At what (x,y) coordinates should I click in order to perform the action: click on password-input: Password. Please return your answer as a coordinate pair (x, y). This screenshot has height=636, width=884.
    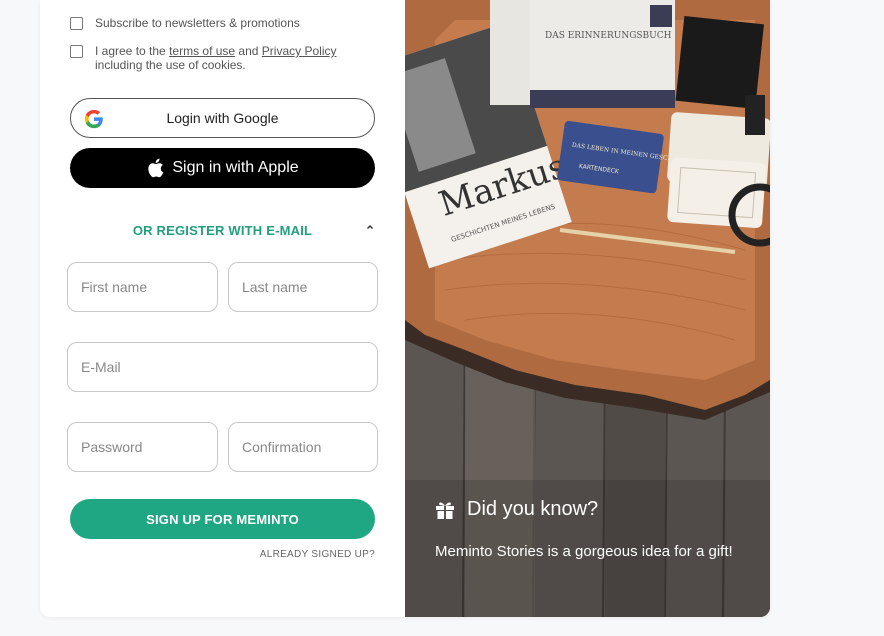
    Looking at the image, I should click on (142, 447).